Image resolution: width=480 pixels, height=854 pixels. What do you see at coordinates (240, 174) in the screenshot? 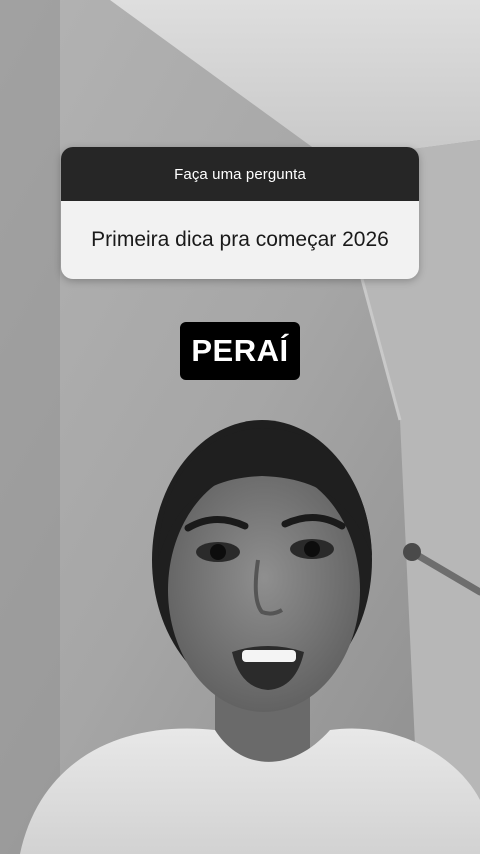
I see `question-sticker-header: Faça uma pergunta` at bounding box center [240, 174].